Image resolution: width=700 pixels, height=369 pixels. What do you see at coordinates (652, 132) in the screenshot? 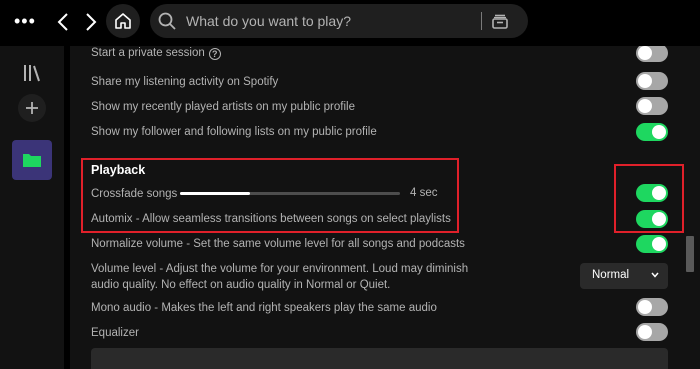
I see `follower-lists-toggle` at bounding box center [652, 132].